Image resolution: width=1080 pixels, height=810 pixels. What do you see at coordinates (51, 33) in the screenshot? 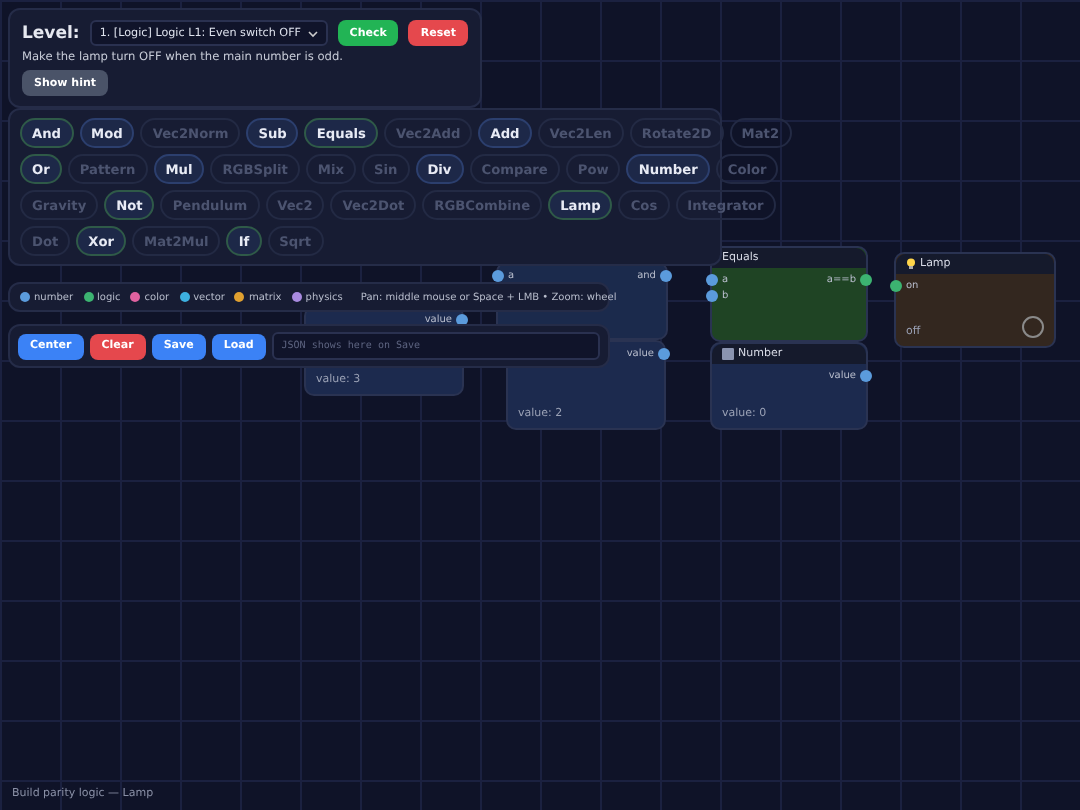
I see `level-label: Level:` at bounding box center [51, 33].